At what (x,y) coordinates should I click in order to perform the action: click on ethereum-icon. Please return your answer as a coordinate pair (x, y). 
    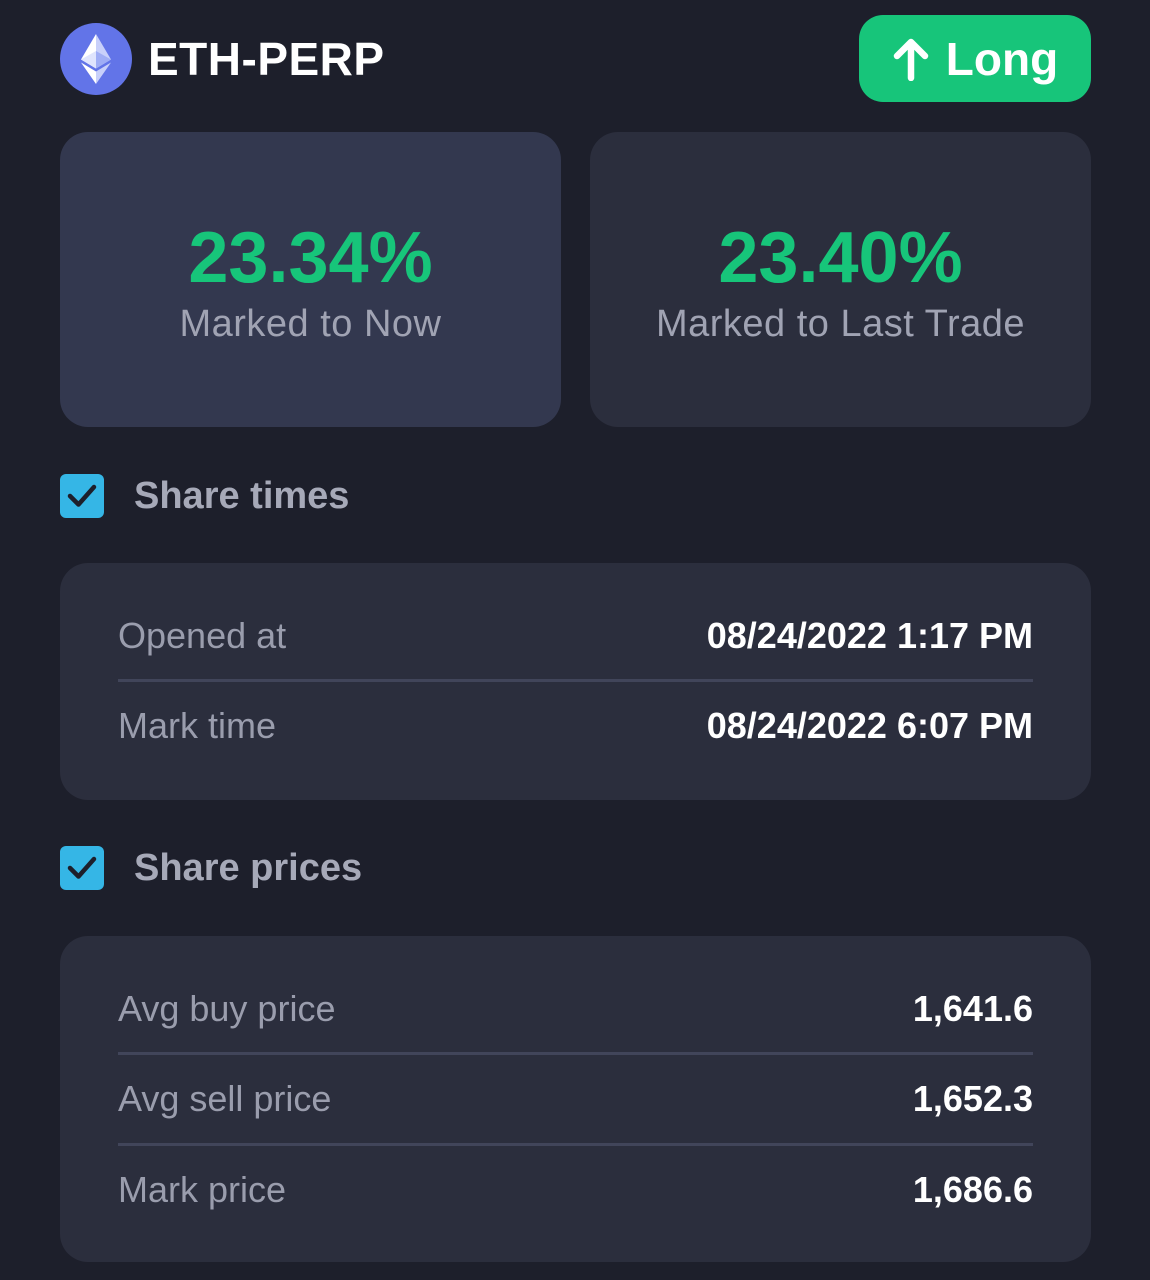
    Looking at the image, I should click on (96, 59).